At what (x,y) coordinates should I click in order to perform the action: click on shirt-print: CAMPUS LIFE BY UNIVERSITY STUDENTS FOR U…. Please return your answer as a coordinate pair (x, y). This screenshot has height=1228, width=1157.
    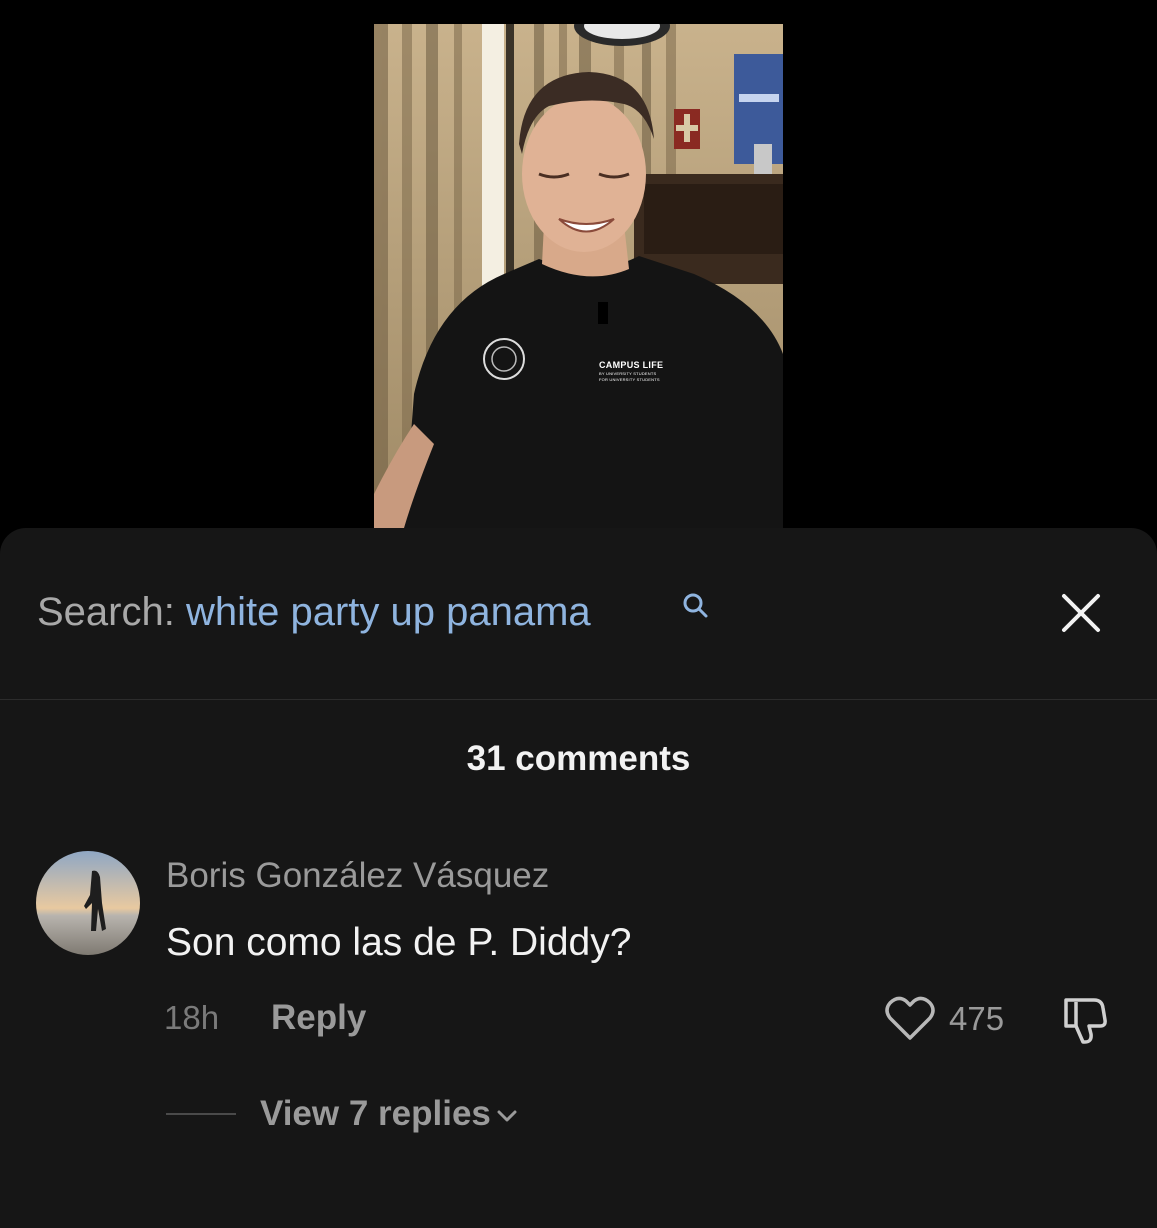
    Looking at the image, I should click on (631, 371).